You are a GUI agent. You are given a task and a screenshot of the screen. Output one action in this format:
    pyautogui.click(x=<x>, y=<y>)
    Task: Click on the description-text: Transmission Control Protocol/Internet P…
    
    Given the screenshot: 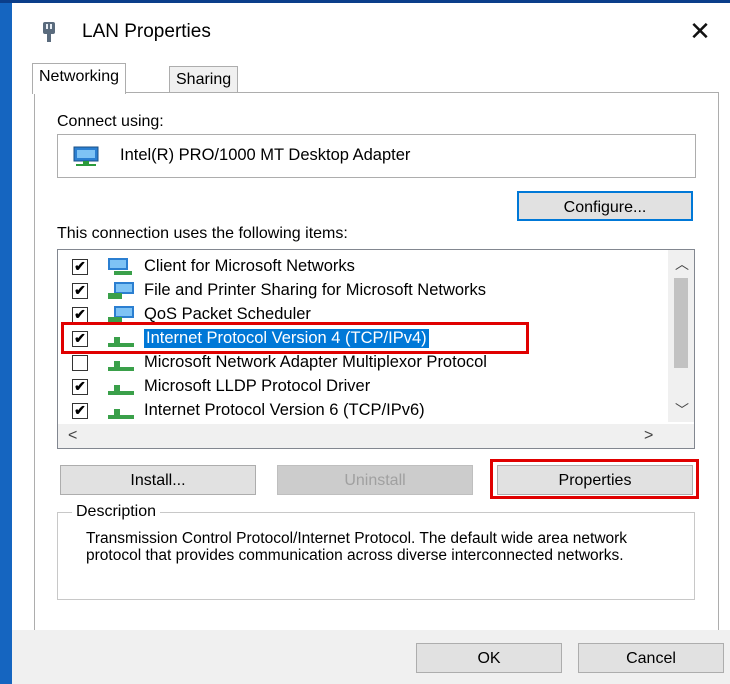 What is the action you would take?
    pyautogui.click(x=357, y=547)
    